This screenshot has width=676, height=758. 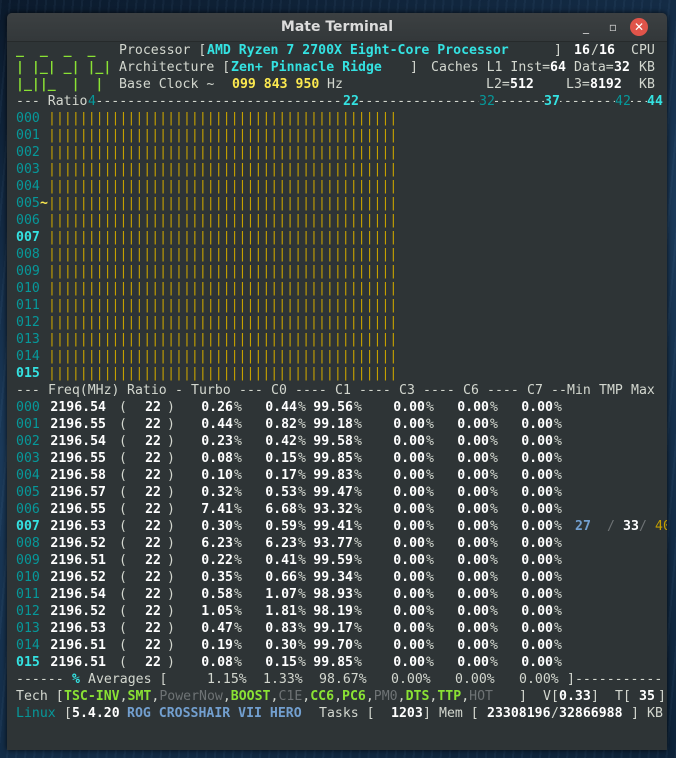 What do you see at coordinates (578, 84) in the screenshot?
I see `l3-label: L3=` at bounding box center [578, 84].